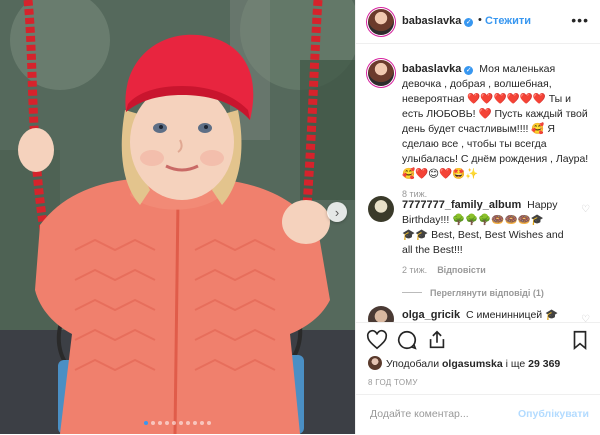  What do you see at coordinates (515, 364) in the screenshot?
I see `likes-middle: і ще` at bounding box center [515, 364].